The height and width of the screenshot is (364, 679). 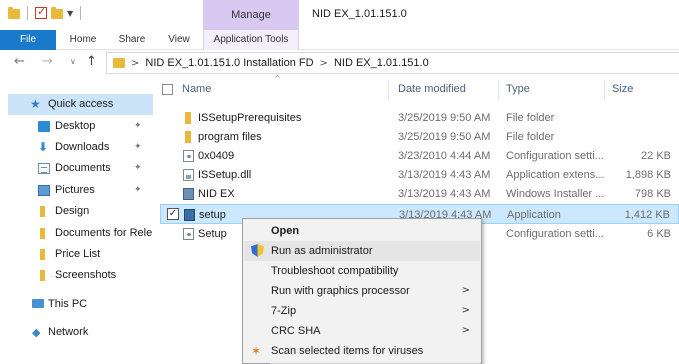 What do you see at coordinates (444, 156) in the screenshot?
I see `file-date: 3/23/2010 4:44 AM` at bounding box center [444, 156].